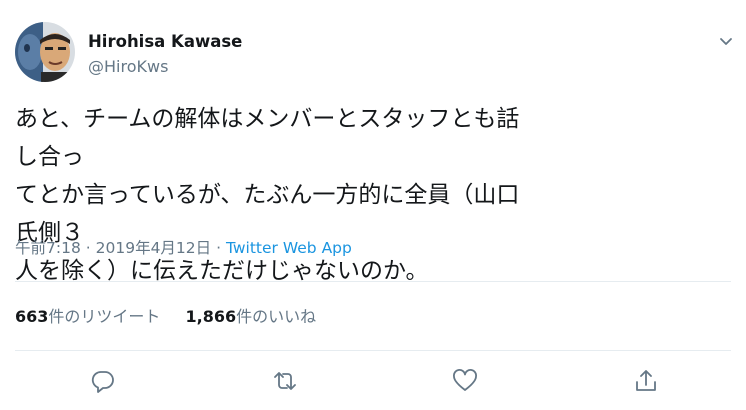  I want to click on tweet-meta: 午前7:18 · 2019年4月12日 · Twitter Web App, so click(183, 247).